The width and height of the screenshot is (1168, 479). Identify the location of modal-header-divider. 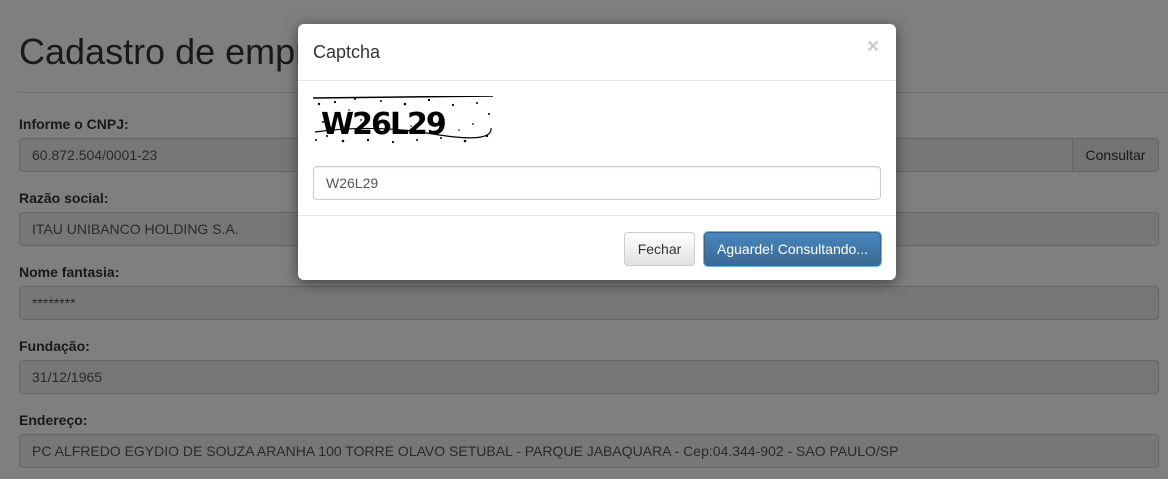
(597, 80).